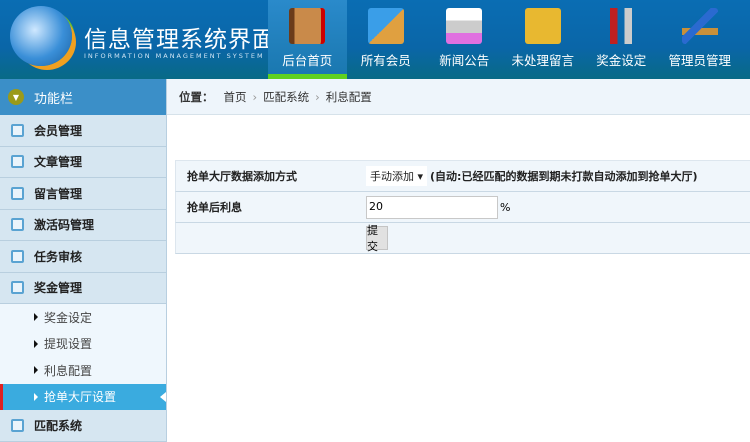 The width and height of the screenshot is (750, 442). I want to click on sidebar-item-label: 激活码管理, so click(64, 225).